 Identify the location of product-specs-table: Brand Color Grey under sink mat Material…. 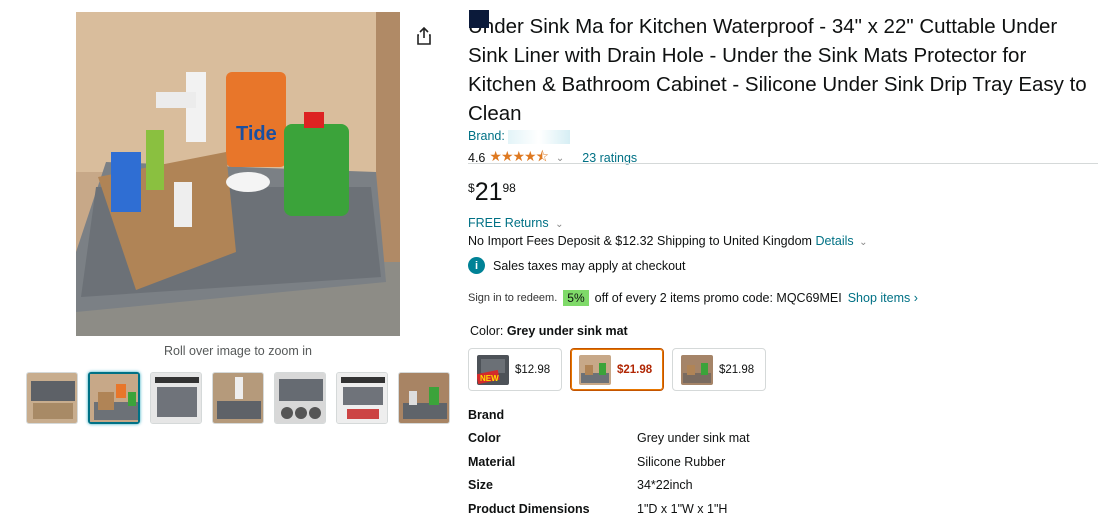
(609, 458).